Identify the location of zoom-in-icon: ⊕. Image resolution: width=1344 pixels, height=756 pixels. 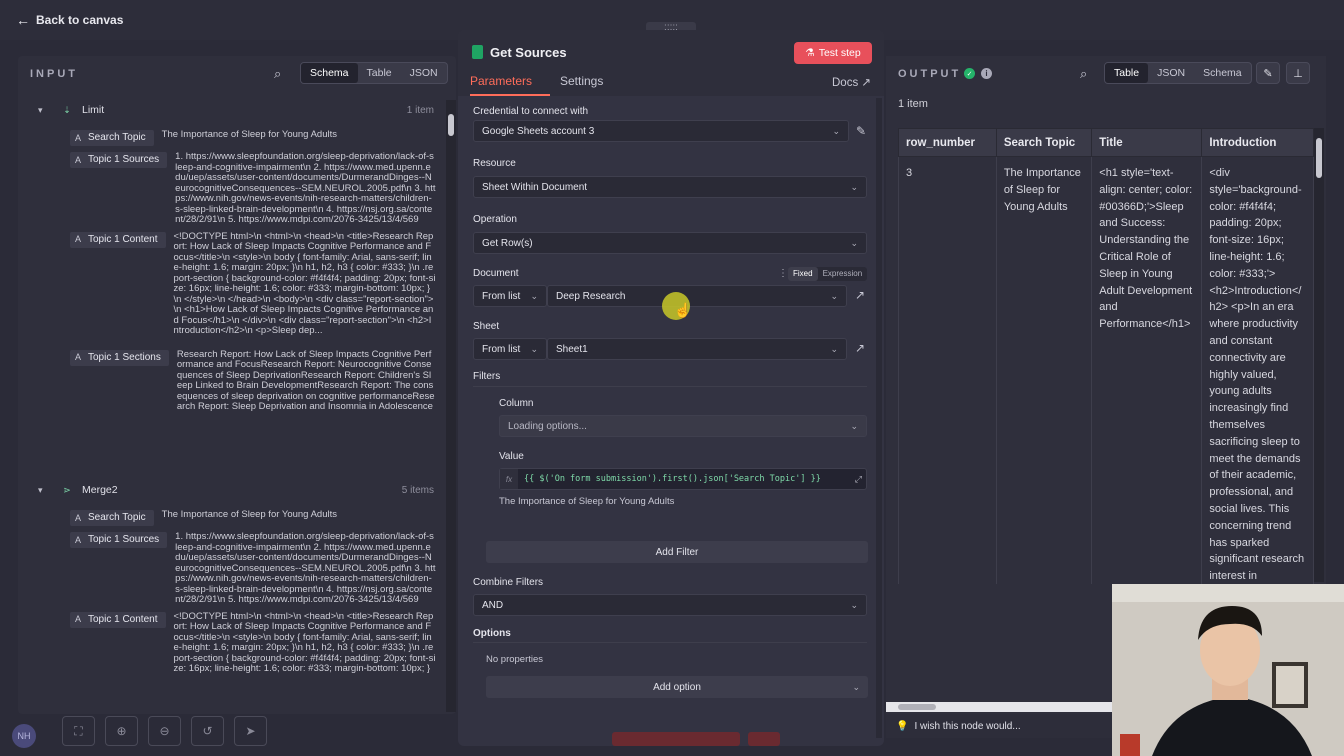
(121, 731).